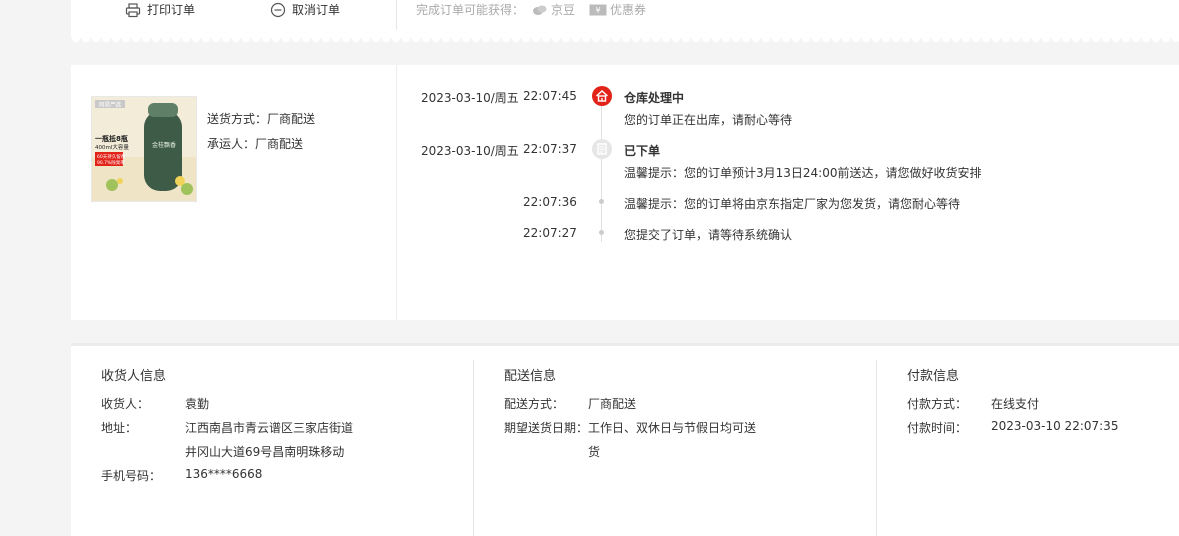 The image size is (1179, 536). Describe the element at coordinates (530, 376) in the screenshot. I see `shipping-section-title: 配送信息` at that location.